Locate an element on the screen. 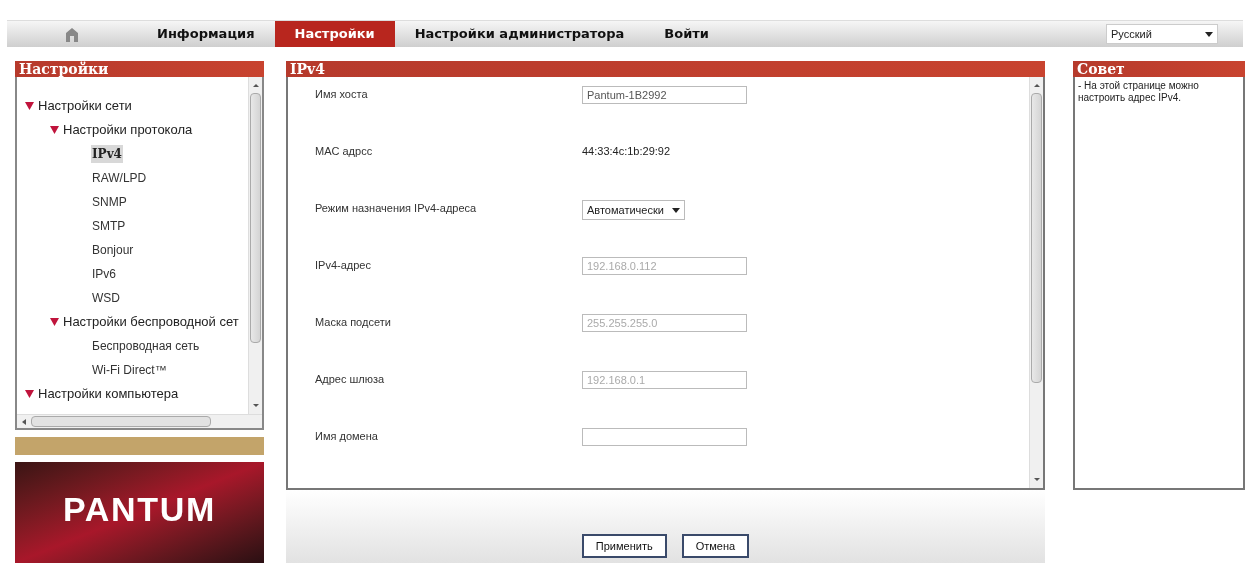 This screenshot has width=1250, height=563. panel-title: IPv4 is located at coordinates (665, 69).